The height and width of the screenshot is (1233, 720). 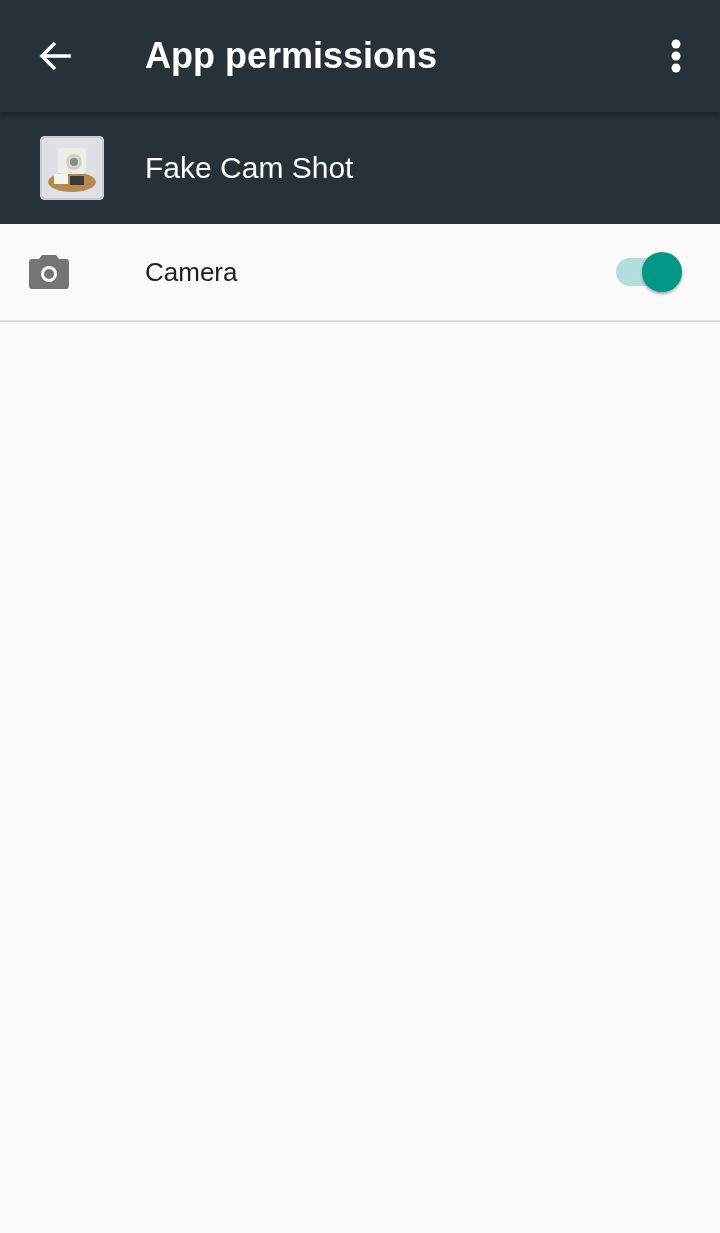 I want to click on toolbar-title: App permissions, so click(x=292, y=56).